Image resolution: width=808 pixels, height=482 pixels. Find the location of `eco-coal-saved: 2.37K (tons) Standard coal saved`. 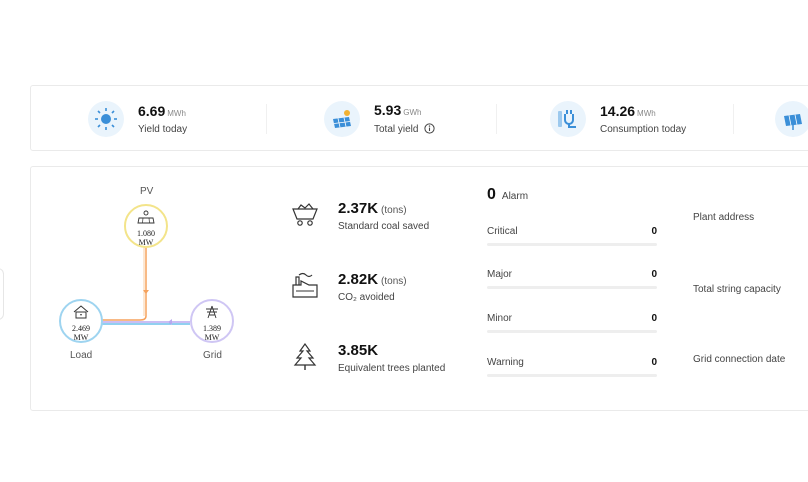

eco-coal-saved: 2.37K (tons) Standard coal saved is located at coordinates (359, 216).